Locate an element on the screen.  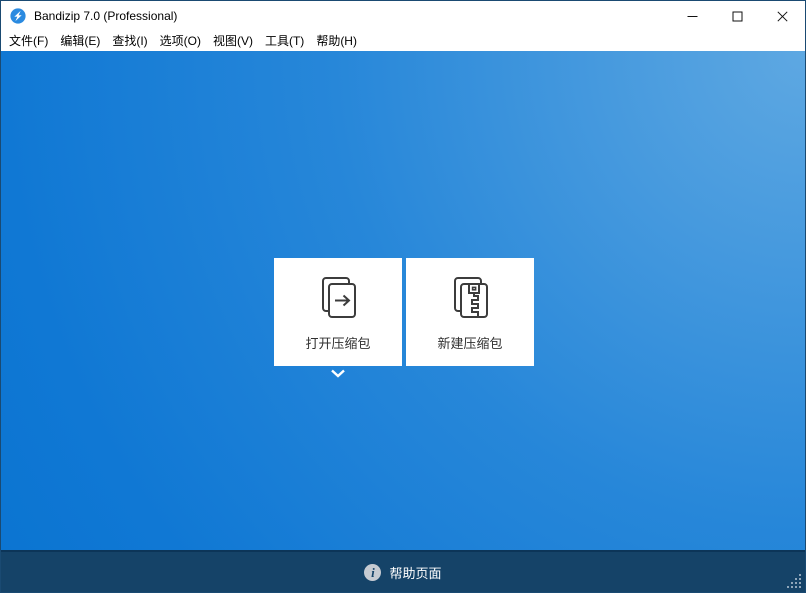
status-bar: i 帮助页面 is located at coordinates (403, 571).